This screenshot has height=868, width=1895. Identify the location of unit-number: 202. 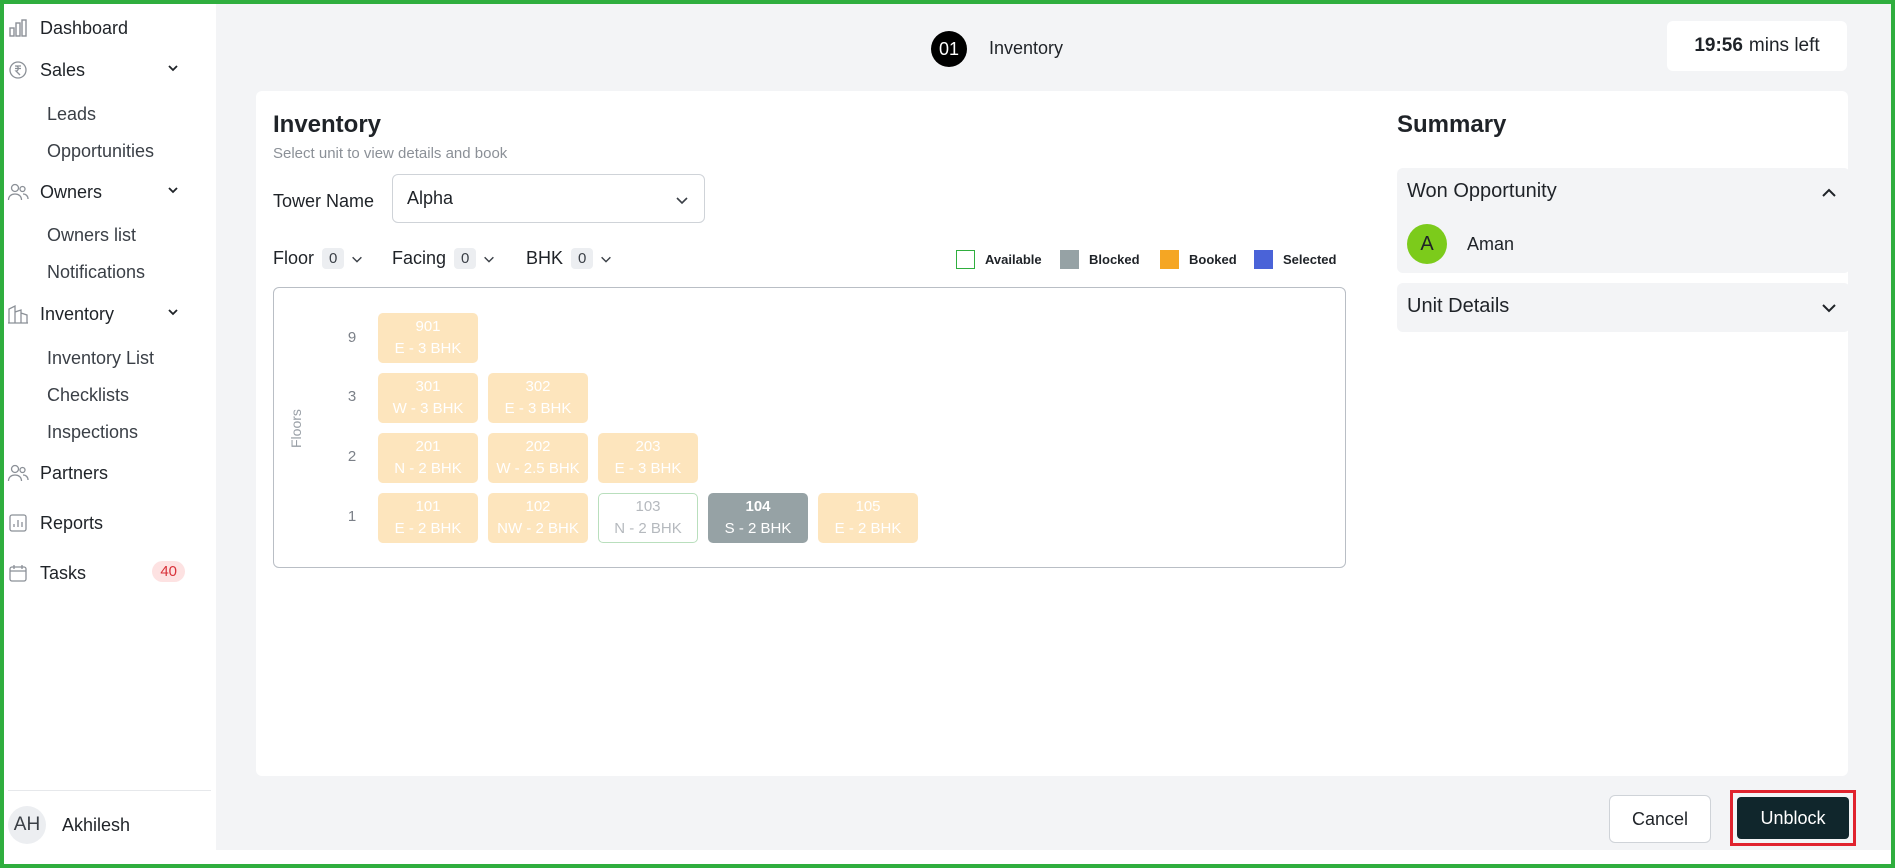
(538, 446).